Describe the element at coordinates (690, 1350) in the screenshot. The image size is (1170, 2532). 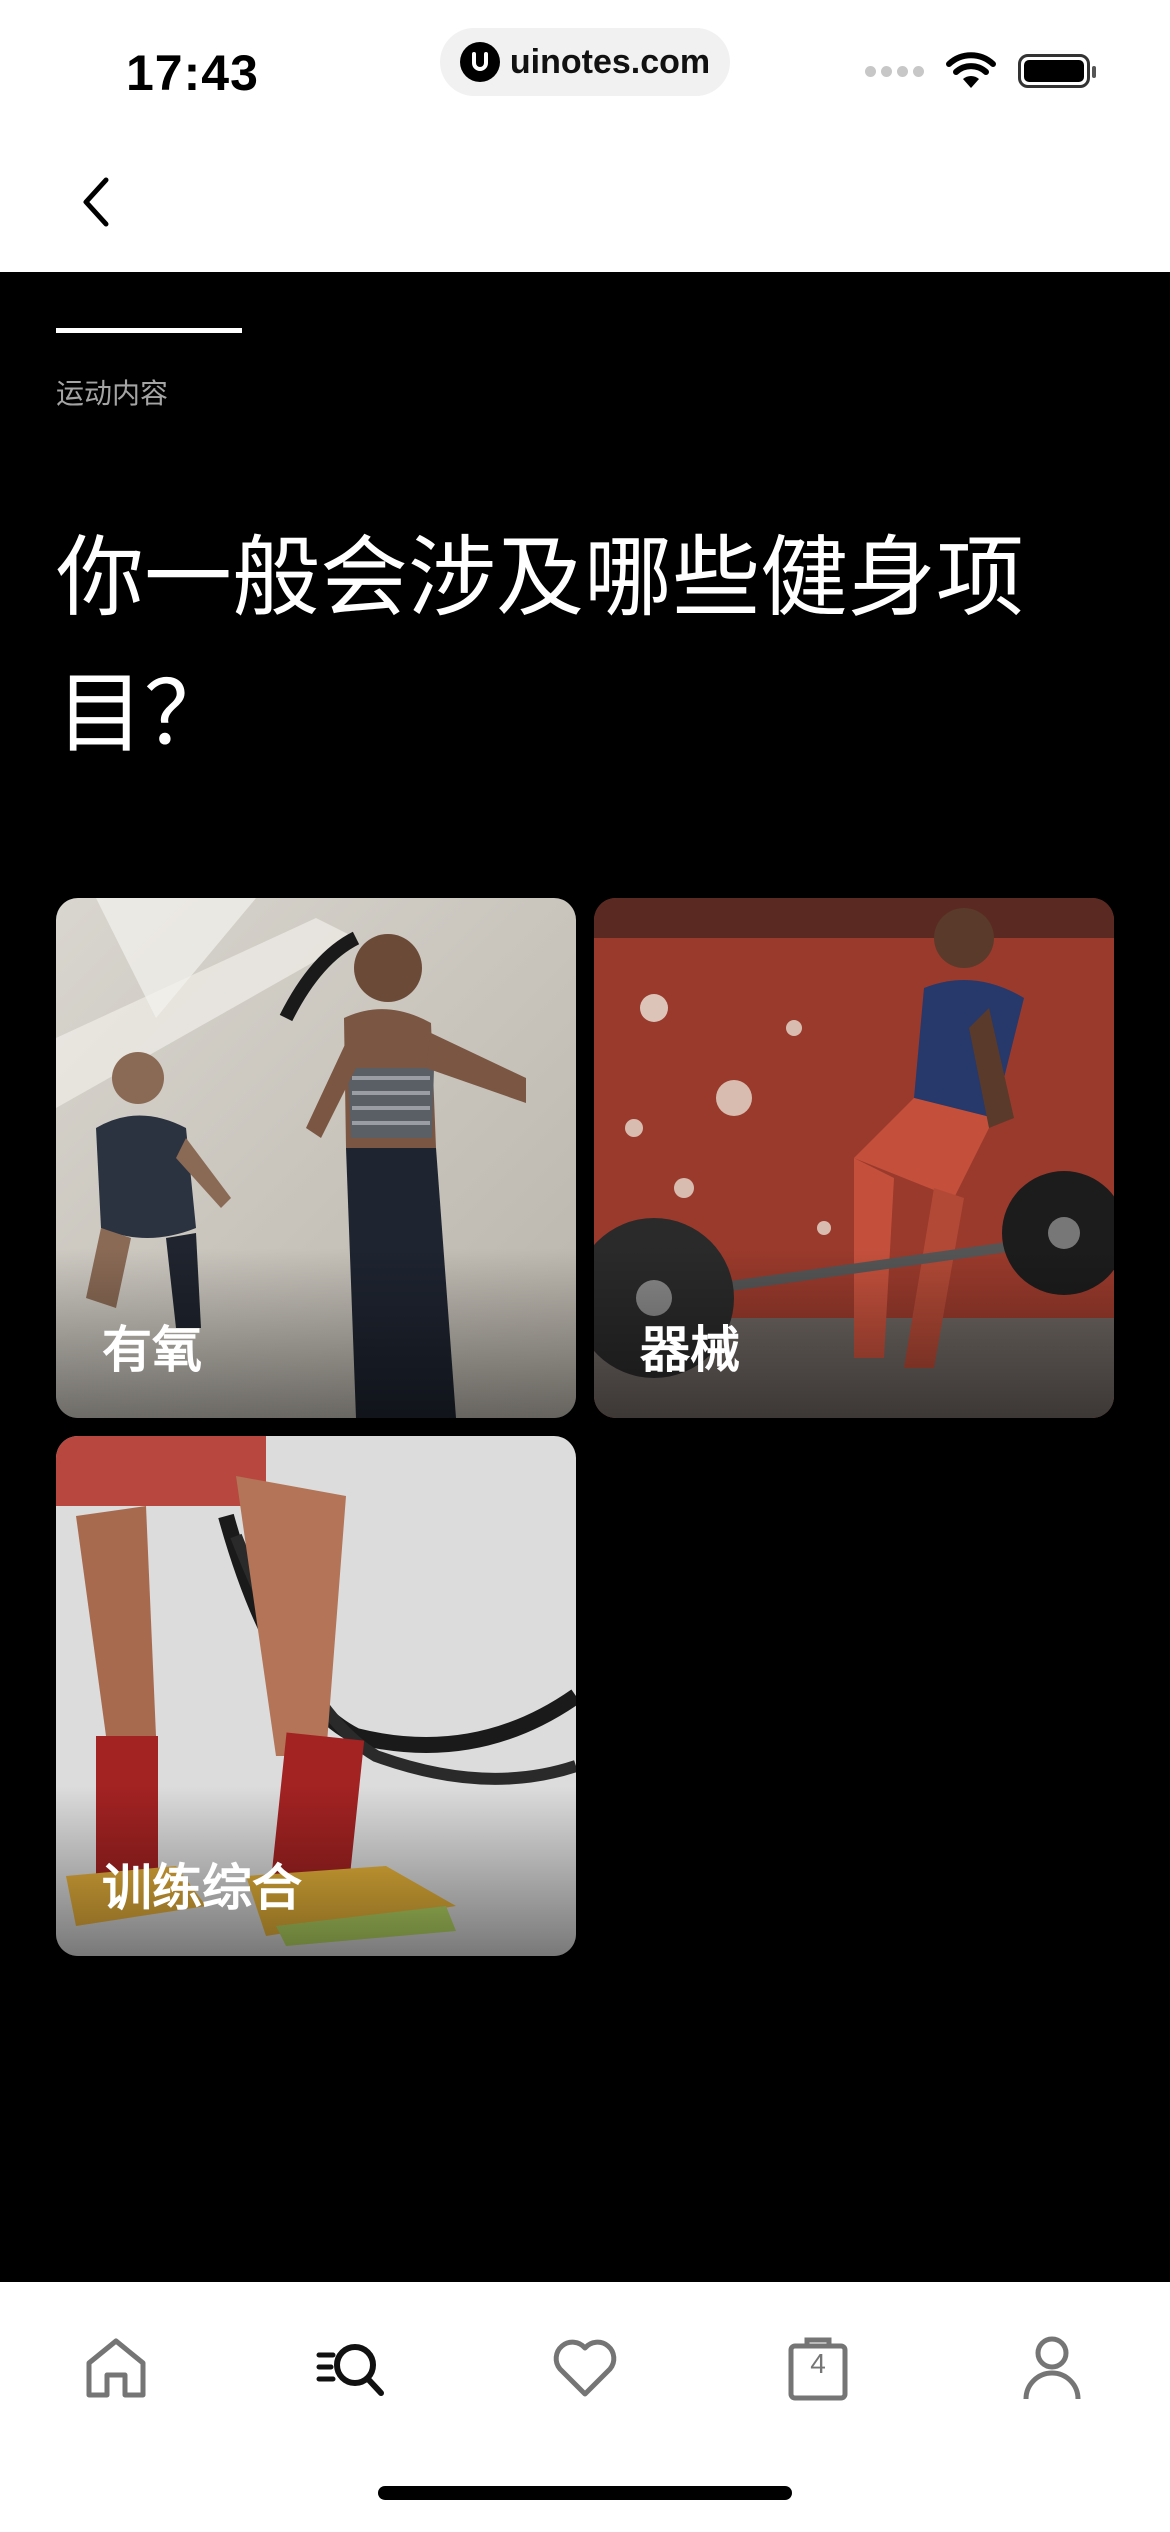
I see `option-label: 器械` at that location.